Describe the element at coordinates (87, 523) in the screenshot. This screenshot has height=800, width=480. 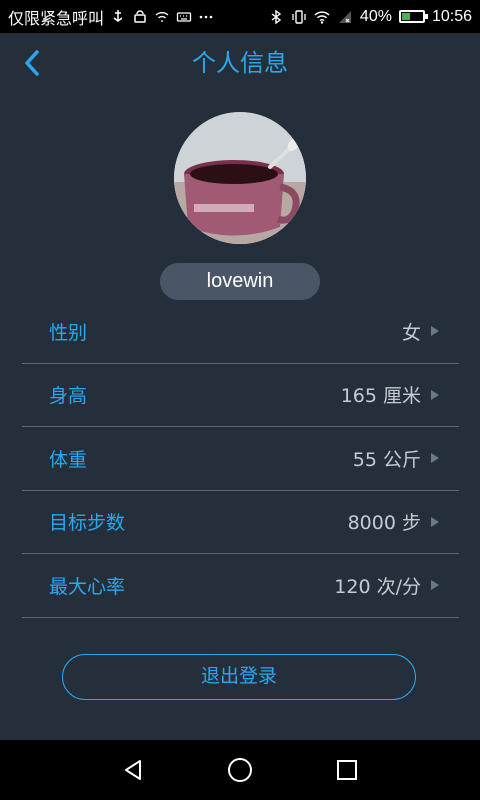
I see `info-label: 目标步数` at that location.